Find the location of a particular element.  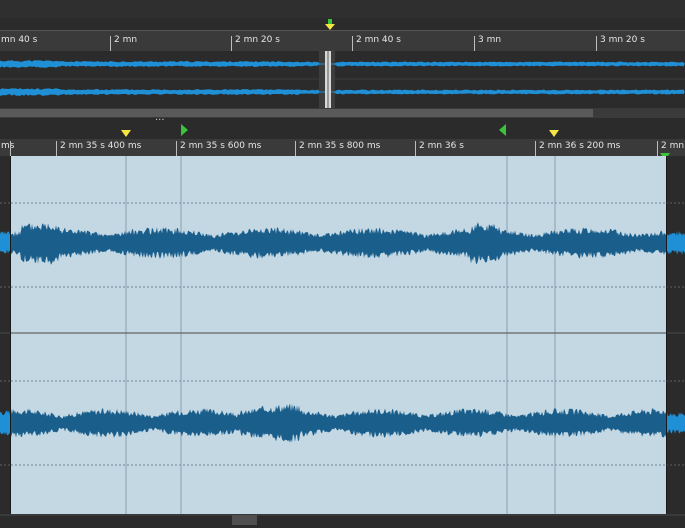

overview-ruler-label: mn 40 s is located at coordinates (19, 40).